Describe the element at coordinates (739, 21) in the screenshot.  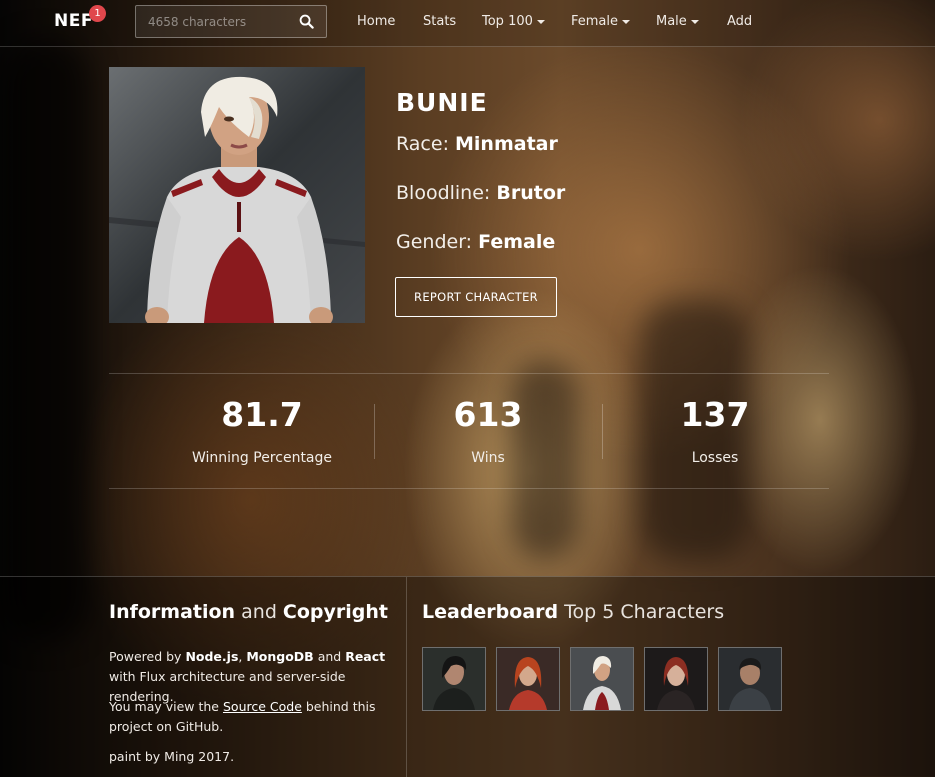
I see `nav-add: Add` at that location.